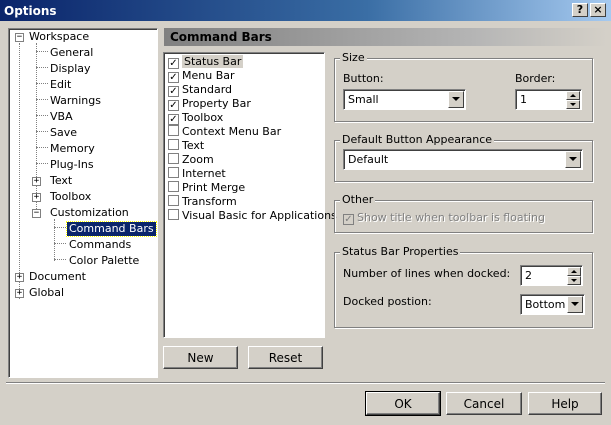  Describe the element at coordinates (61, 117) in the screenshot. I see `tree-item-vba: VBA` at that location.